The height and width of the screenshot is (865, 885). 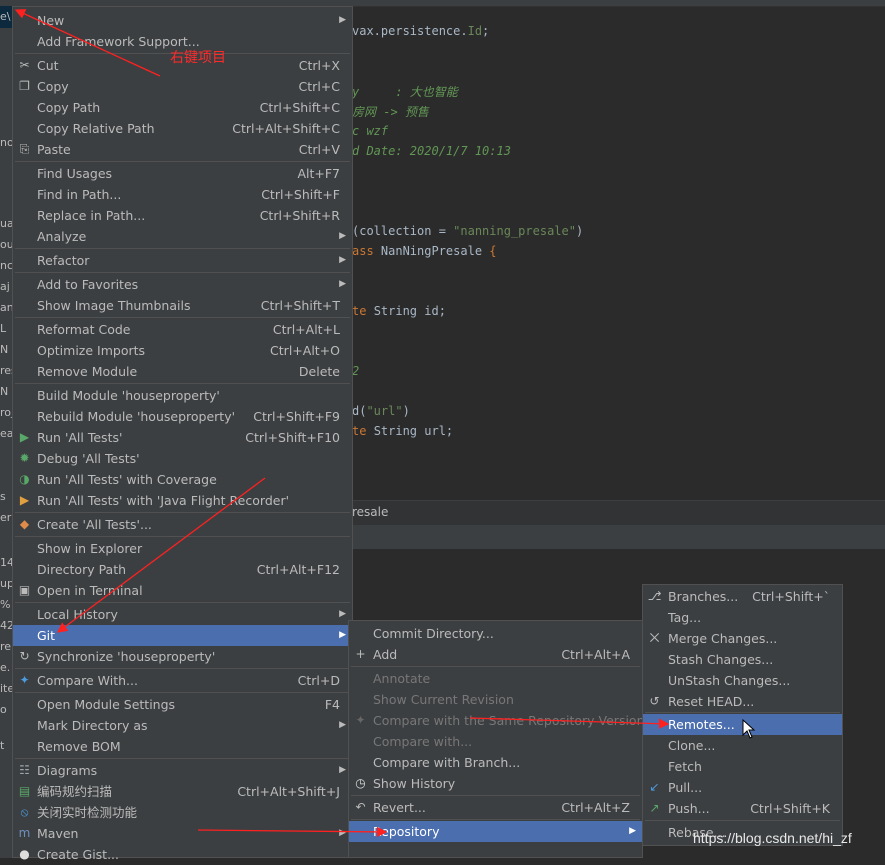 What do you see at coordinates (182, 86) in the screenshot?
I see `menu-item-copy: ❐ Copy Ctrl+C` at bounding box center [182, 86].